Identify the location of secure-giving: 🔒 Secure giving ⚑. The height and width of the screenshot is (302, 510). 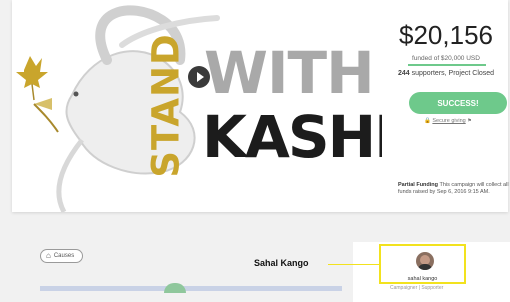
(448, 121).